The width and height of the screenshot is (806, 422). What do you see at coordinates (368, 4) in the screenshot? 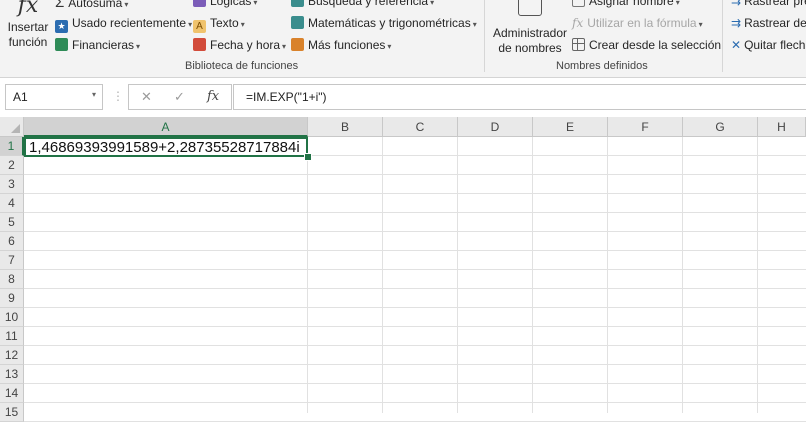
I see `lookup-label: Búsqueda y referencia` at bounding box center [368, 4].